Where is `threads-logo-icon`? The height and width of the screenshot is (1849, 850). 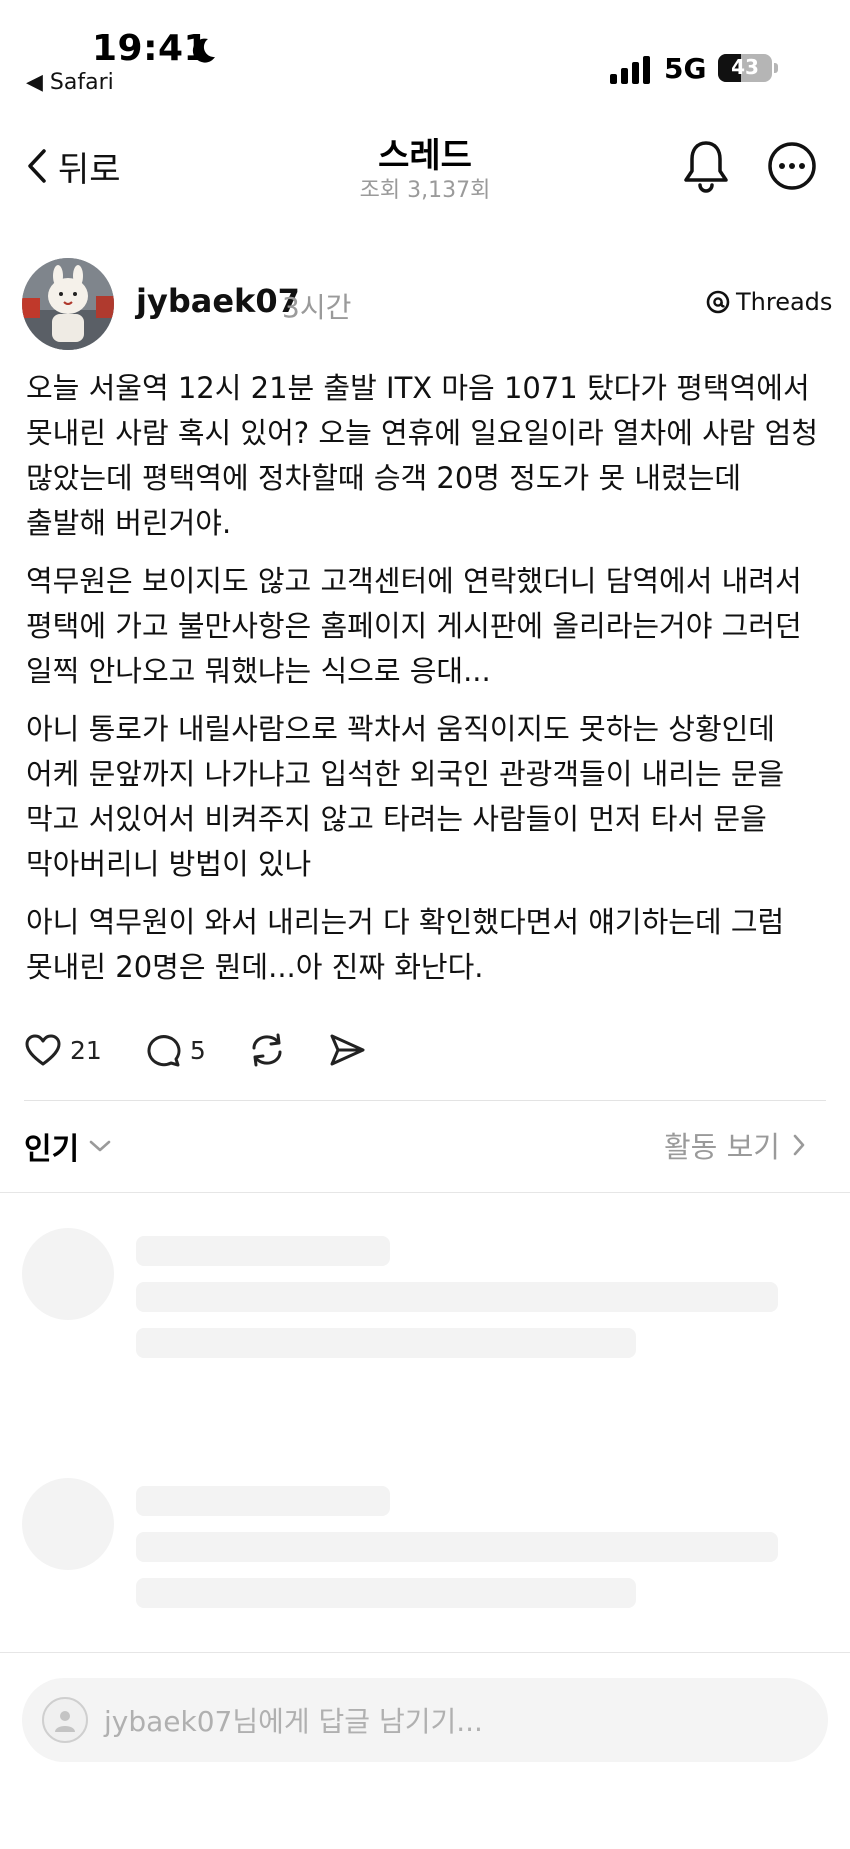 threads-logo-icon is located at coordinates (718, 302).